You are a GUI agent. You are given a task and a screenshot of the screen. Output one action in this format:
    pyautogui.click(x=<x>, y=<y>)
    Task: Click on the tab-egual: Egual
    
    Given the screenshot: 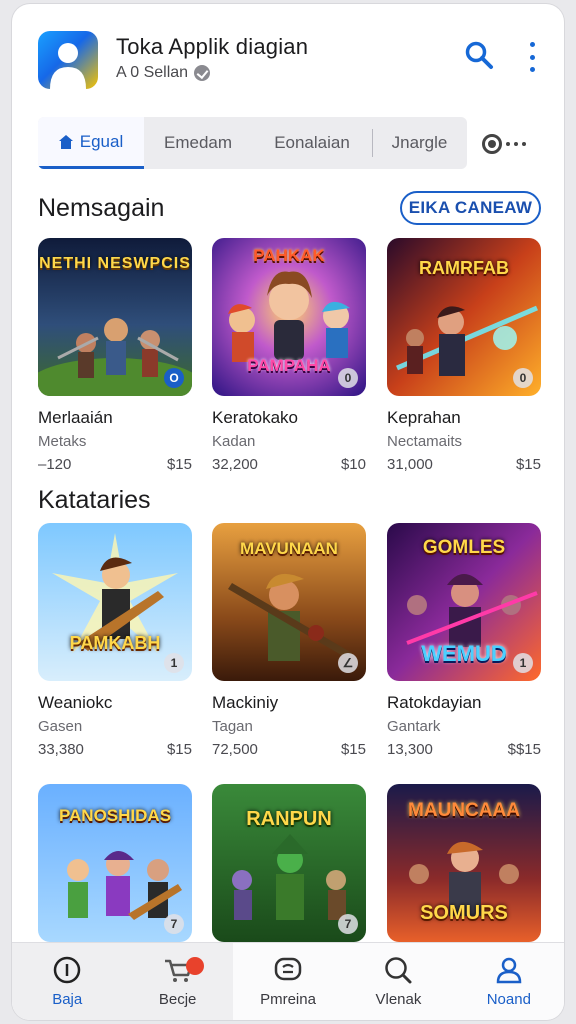 What is the action you would take?
    pyautogui.click(x=91, y=143)
    